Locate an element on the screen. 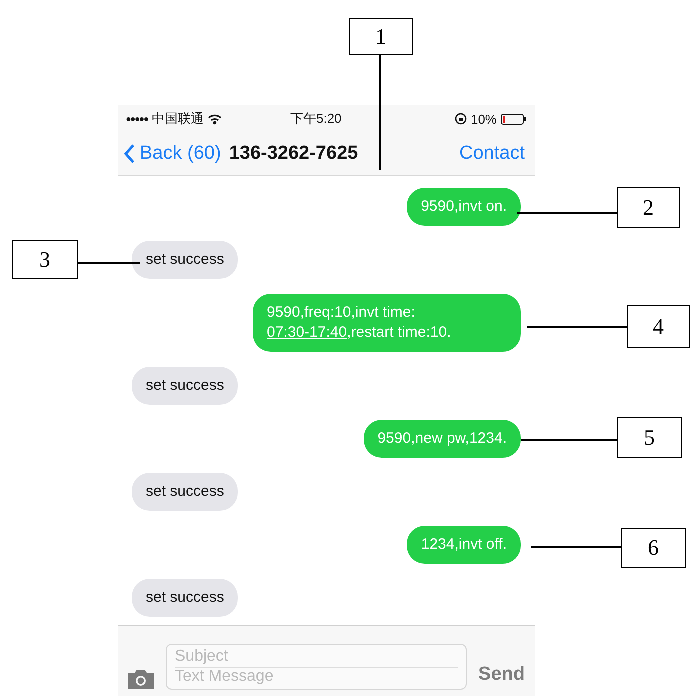  message-bubble: 1234,invt off. is located at coordinates (464, 545).